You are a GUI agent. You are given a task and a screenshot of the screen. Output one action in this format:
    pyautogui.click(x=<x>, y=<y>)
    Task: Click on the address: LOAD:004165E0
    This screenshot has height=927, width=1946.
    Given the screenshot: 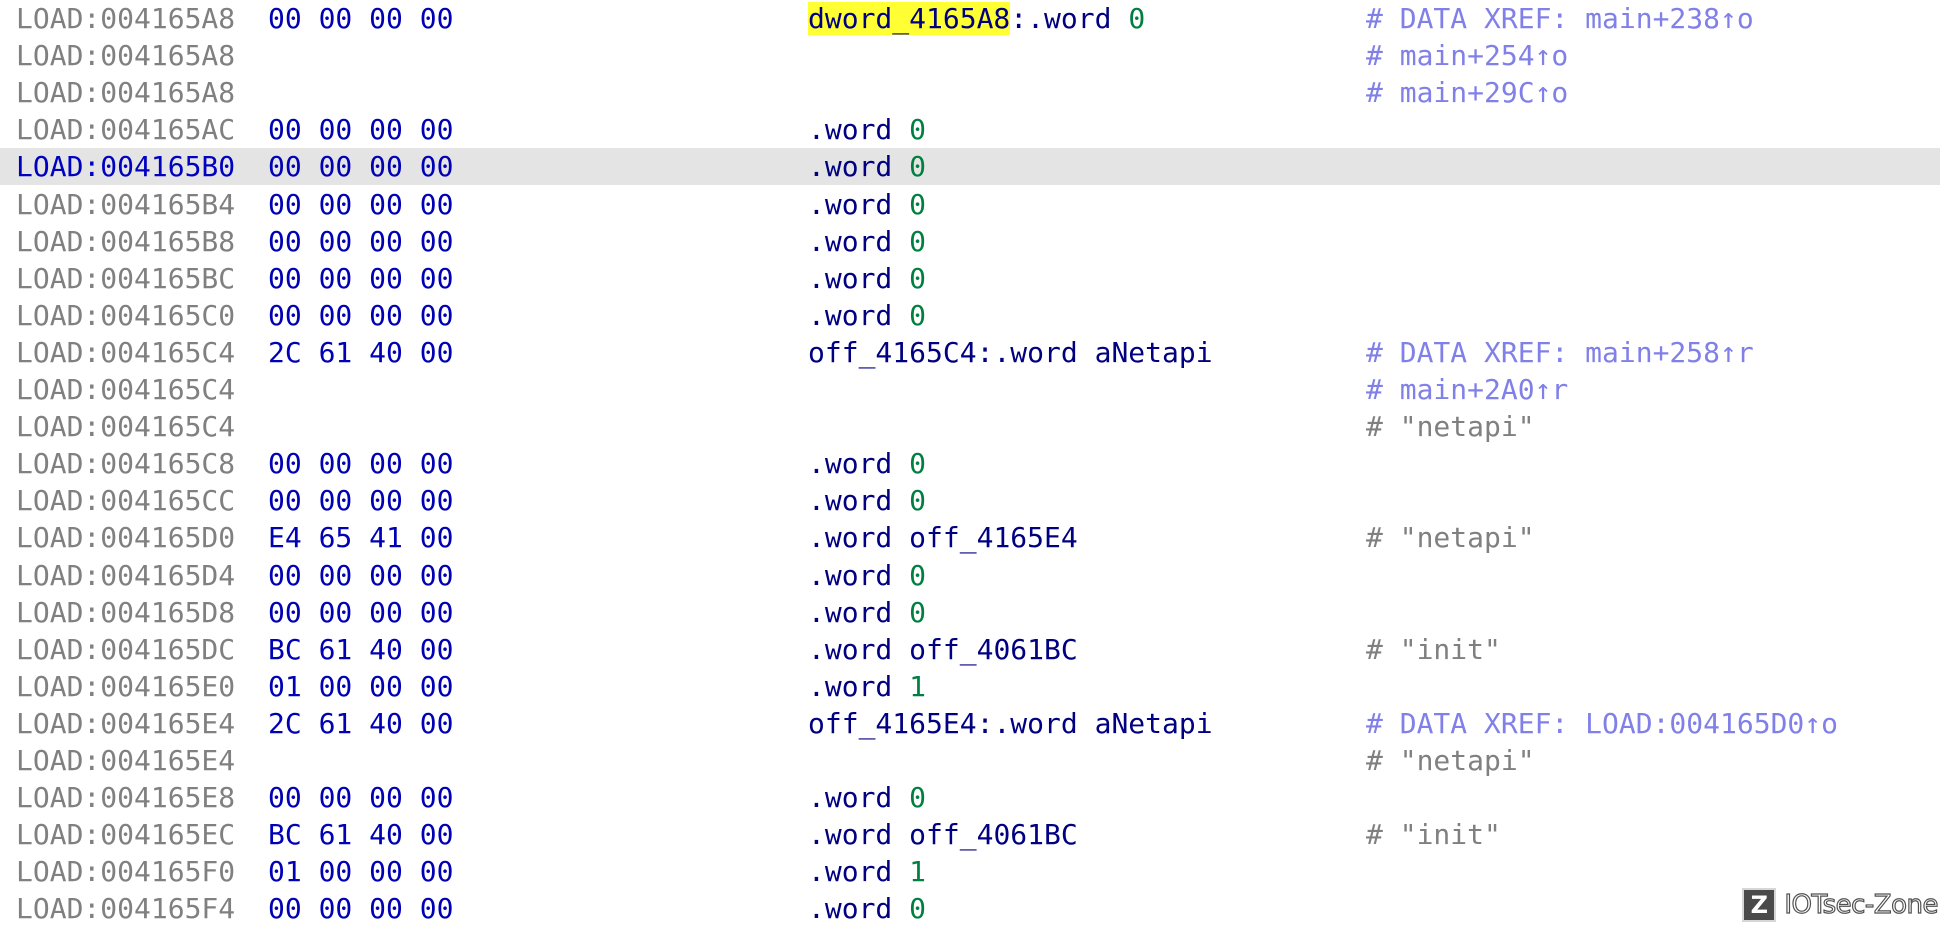 What is the action you would take?
    pyautogui.click(x=125, y=686)
    